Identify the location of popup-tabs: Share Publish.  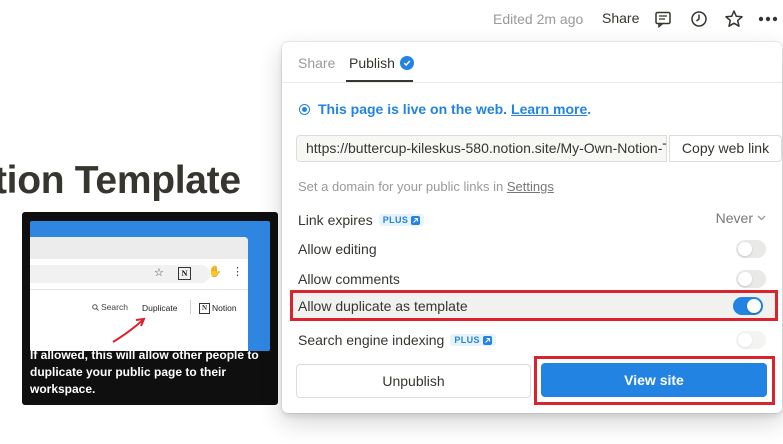
(532, 62).